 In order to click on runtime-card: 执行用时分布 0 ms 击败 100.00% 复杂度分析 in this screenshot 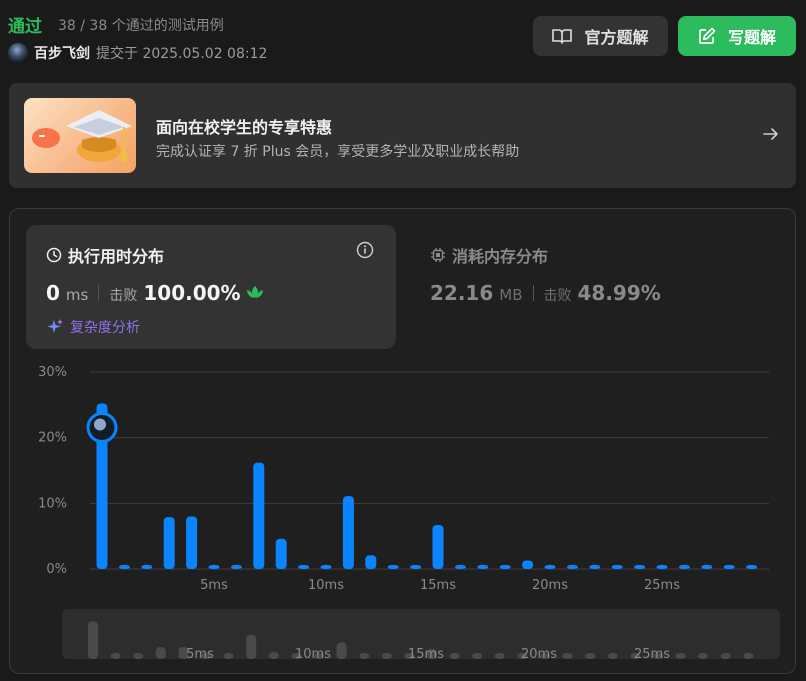, I will do `click(211, 287)`.